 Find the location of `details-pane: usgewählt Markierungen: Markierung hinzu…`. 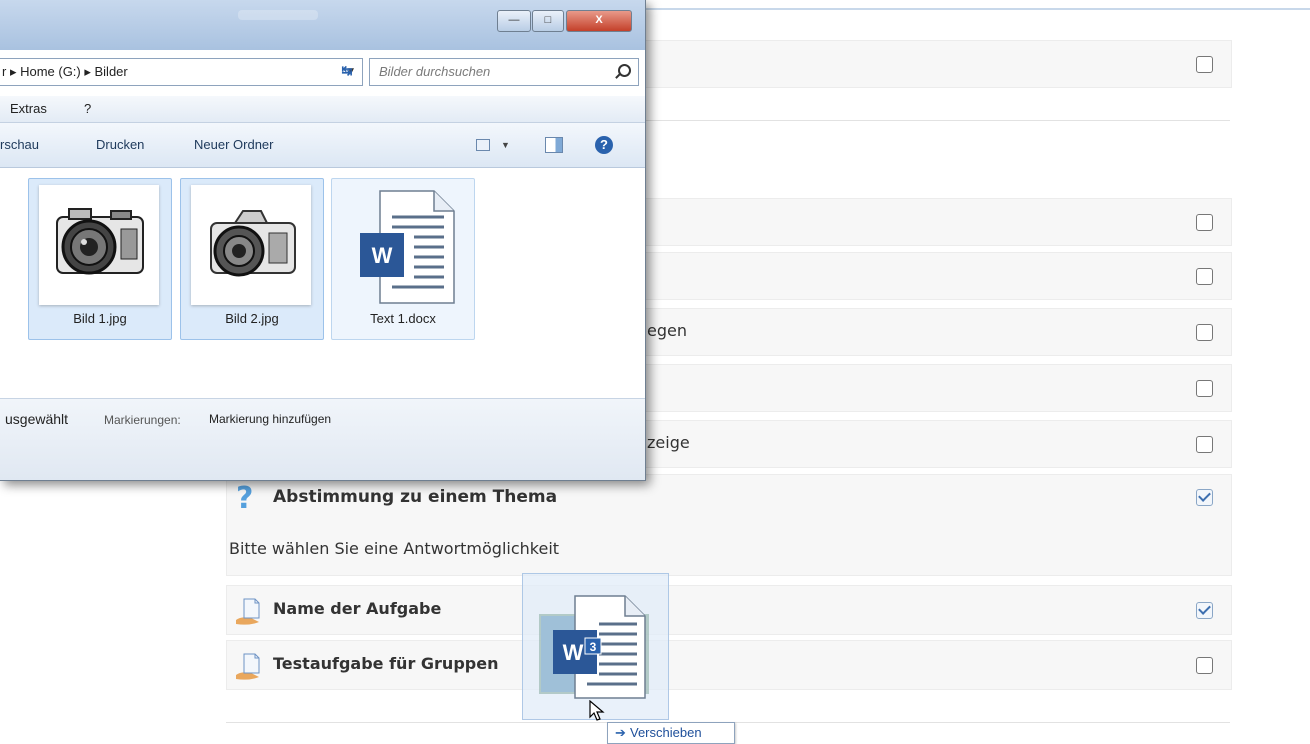

details-pane: usgewählt Markierungen: Markierung hinzu… is located at coordinates (322, 439).